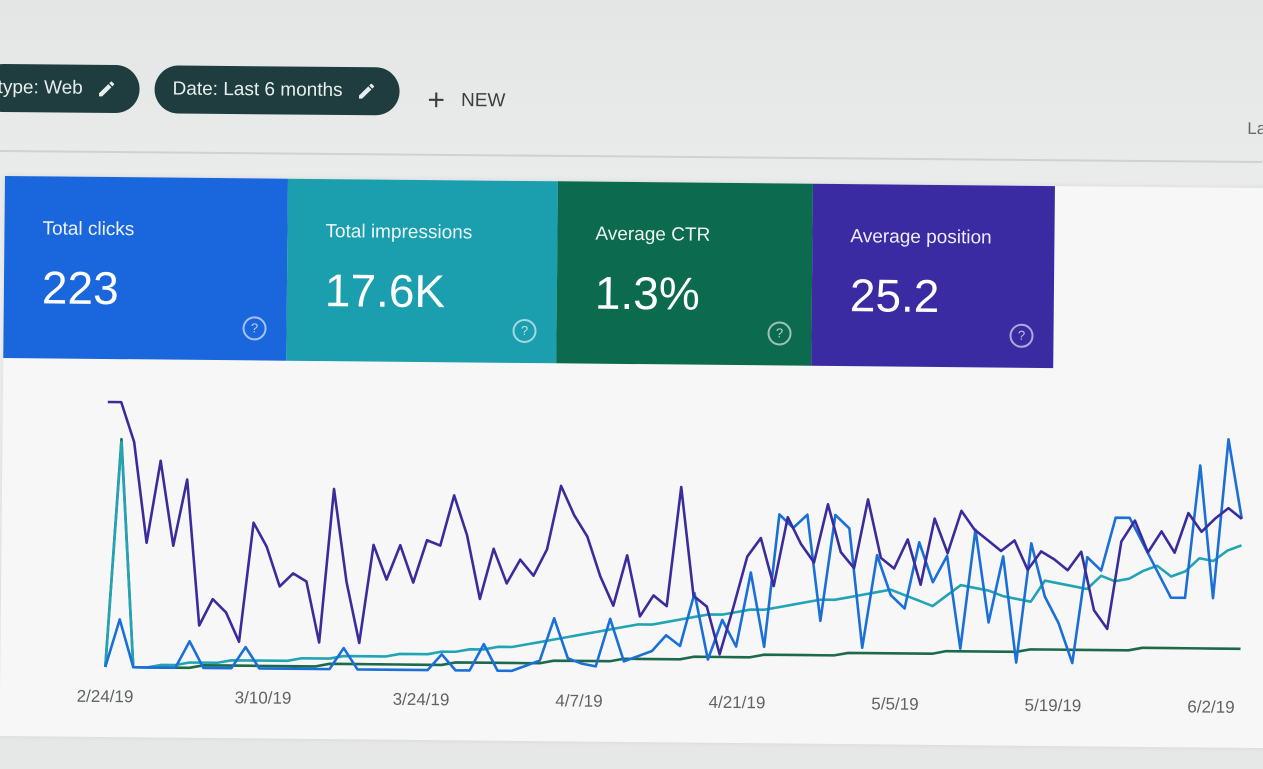 This screenshot has height=769, width=1263. What do you see at coordinates (653, 234) in the screenshot?
I see `metric-label: Average CTR` at bounding box center [653, 234].